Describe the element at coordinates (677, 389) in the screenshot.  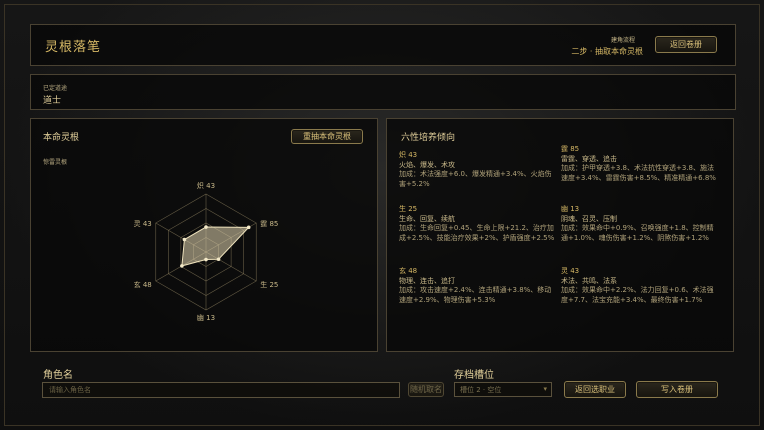
I see `write-book-button: 写入卷册` at that location.